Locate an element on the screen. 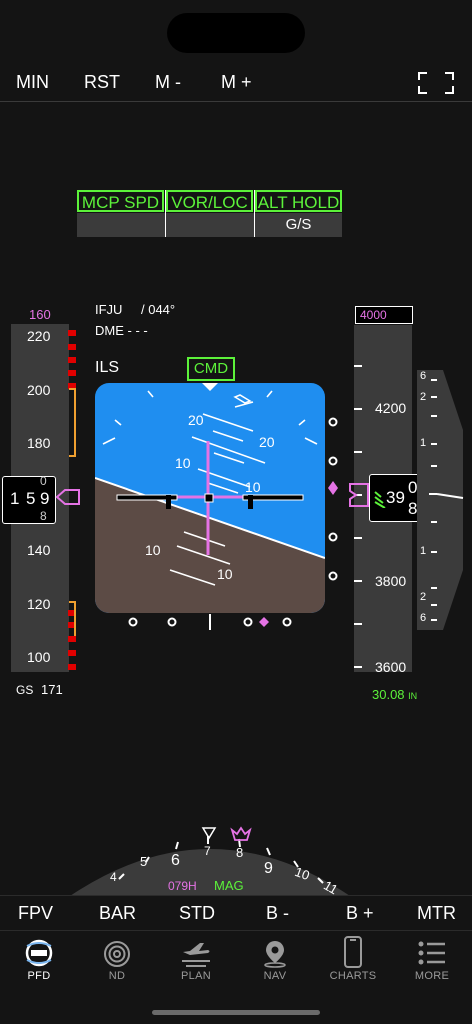 The height and width of the screenshot is (1024, 472). selected-altitude-box: 4000 is located at coordinates (384, 315).